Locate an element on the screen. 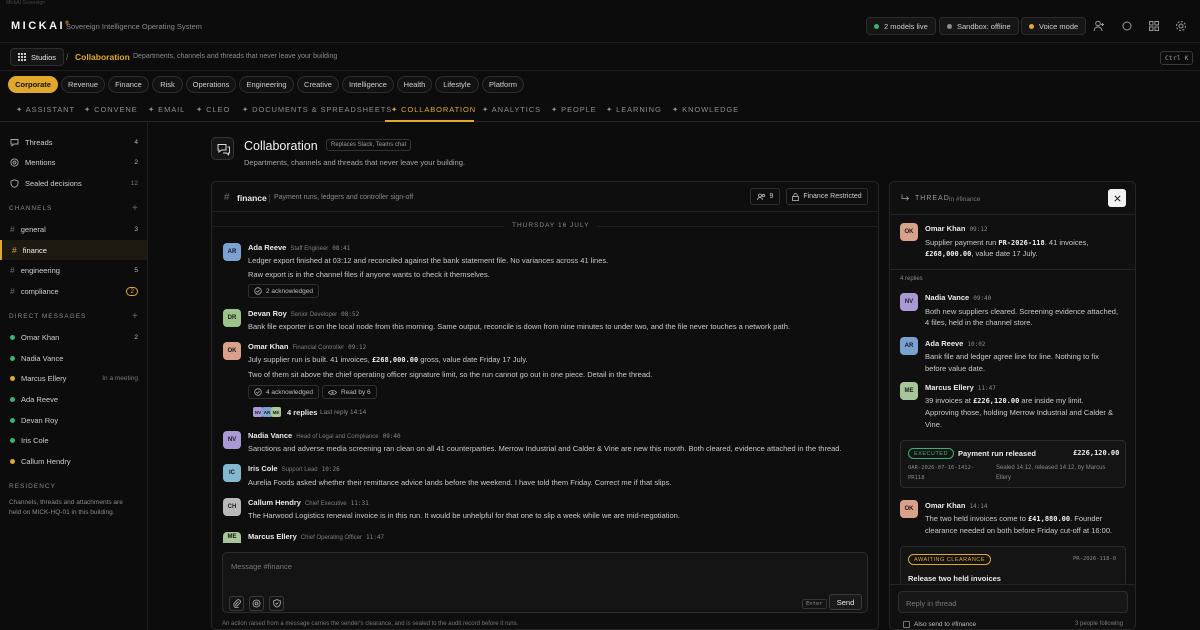 The image size is (1200, 630). also-send-checkbox is located at coordinates (906, 624).